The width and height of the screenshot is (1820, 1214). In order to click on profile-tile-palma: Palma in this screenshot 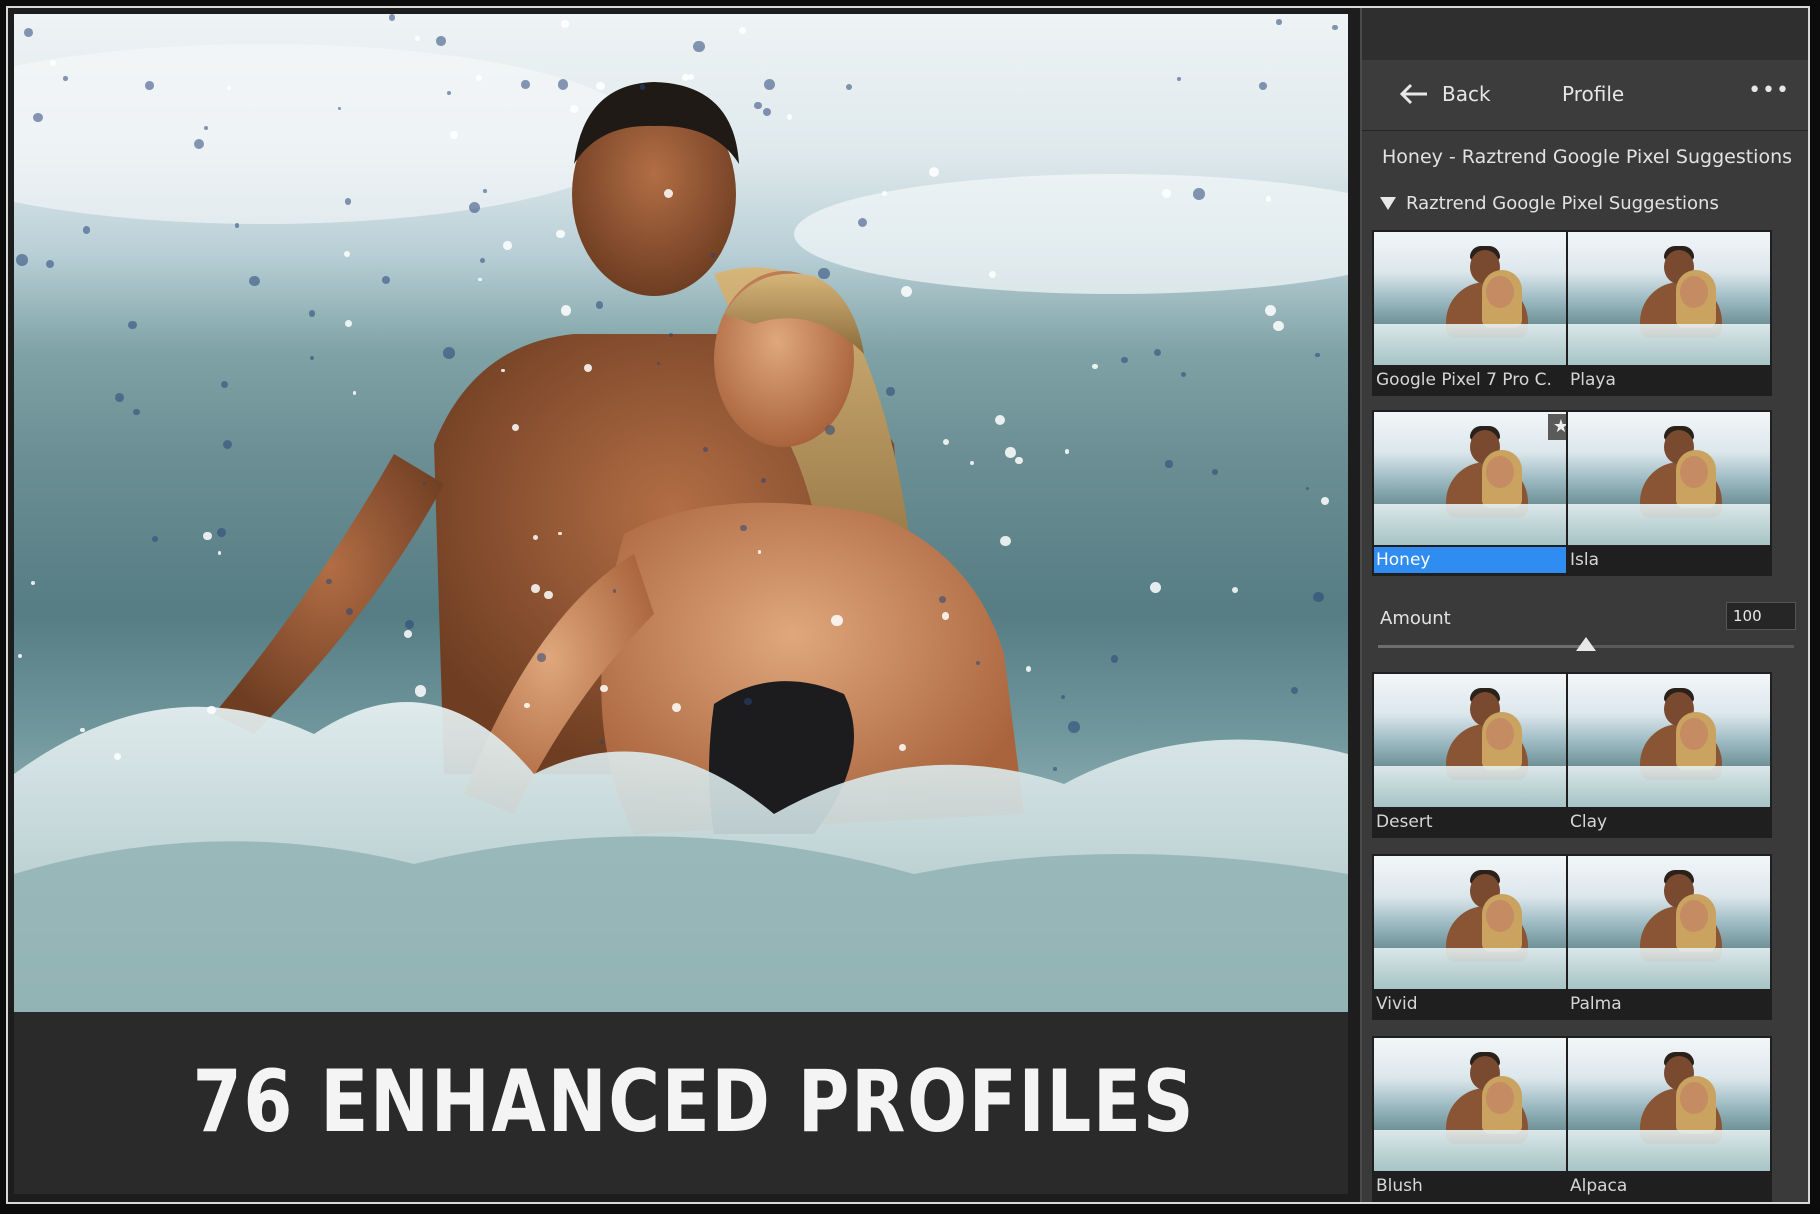, I will do `click(1669, 937)`.